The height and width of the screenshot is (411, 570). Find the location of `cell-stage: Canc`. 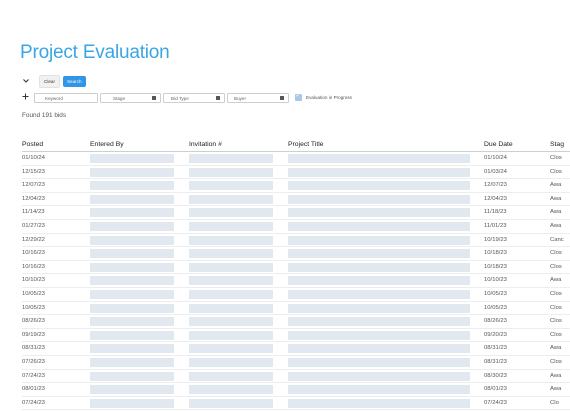

cell-stage: Canc is located at coordinates (557, 239).